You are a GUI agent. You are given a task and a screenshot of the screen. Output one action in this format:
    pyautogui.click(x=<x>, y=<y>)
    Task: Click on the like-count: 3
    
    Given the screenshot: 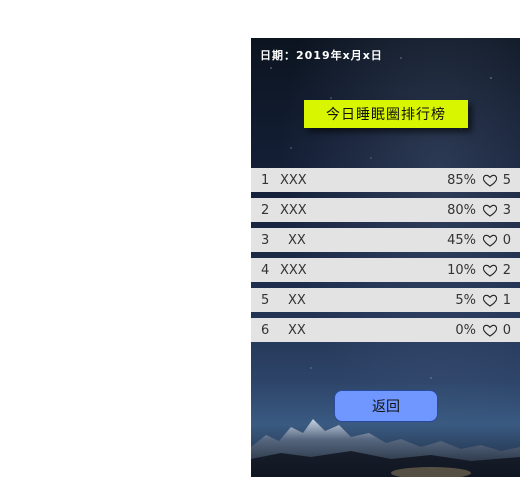 What is the action you would take?
    pyautogui.click(x=506, y=210)
    